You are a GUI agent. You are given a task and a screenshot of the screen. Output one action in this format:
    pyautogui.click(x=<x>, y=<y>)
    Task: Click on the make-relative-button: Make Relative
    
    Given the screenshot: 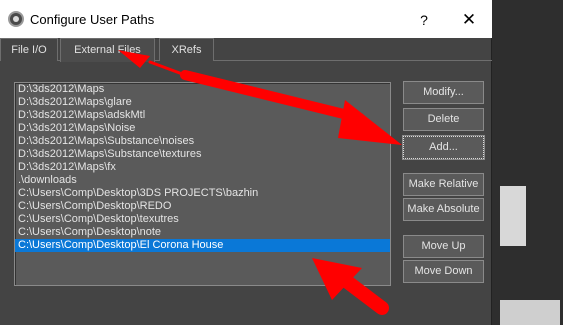 What is the action you would take?
    pyautogui.click(x=443, y=184)
    